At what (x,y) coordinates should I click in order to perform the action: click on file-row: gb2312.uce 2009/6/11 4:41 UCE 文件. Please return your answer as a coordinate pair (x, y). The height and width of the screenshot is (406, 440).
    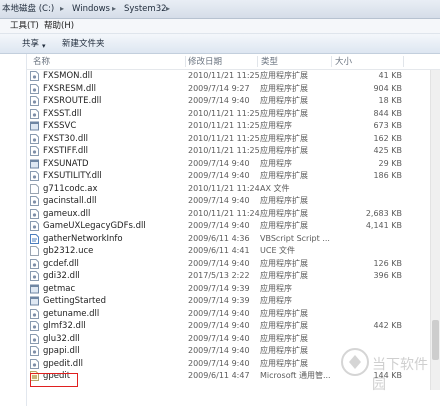
    Looking at the image, I should click on (233, 251).